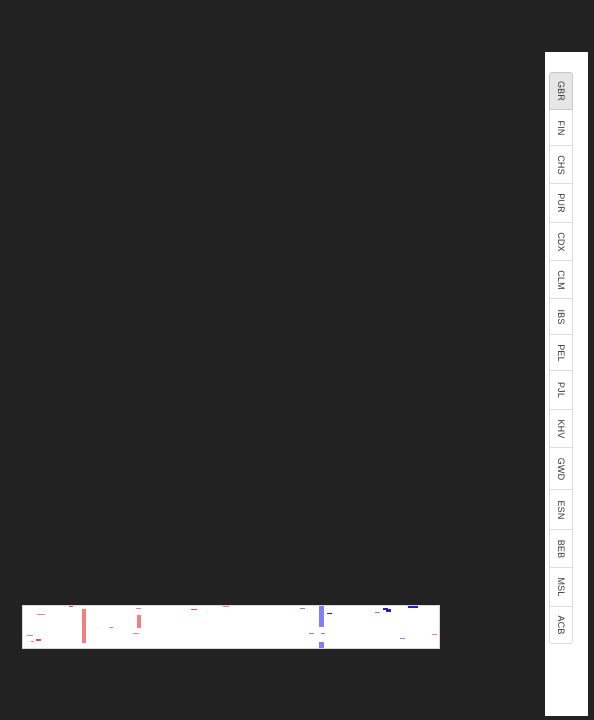 The height and width of the screenshot is (720, 594). I want to click on tab-msl: MSL, so click(561, 587).